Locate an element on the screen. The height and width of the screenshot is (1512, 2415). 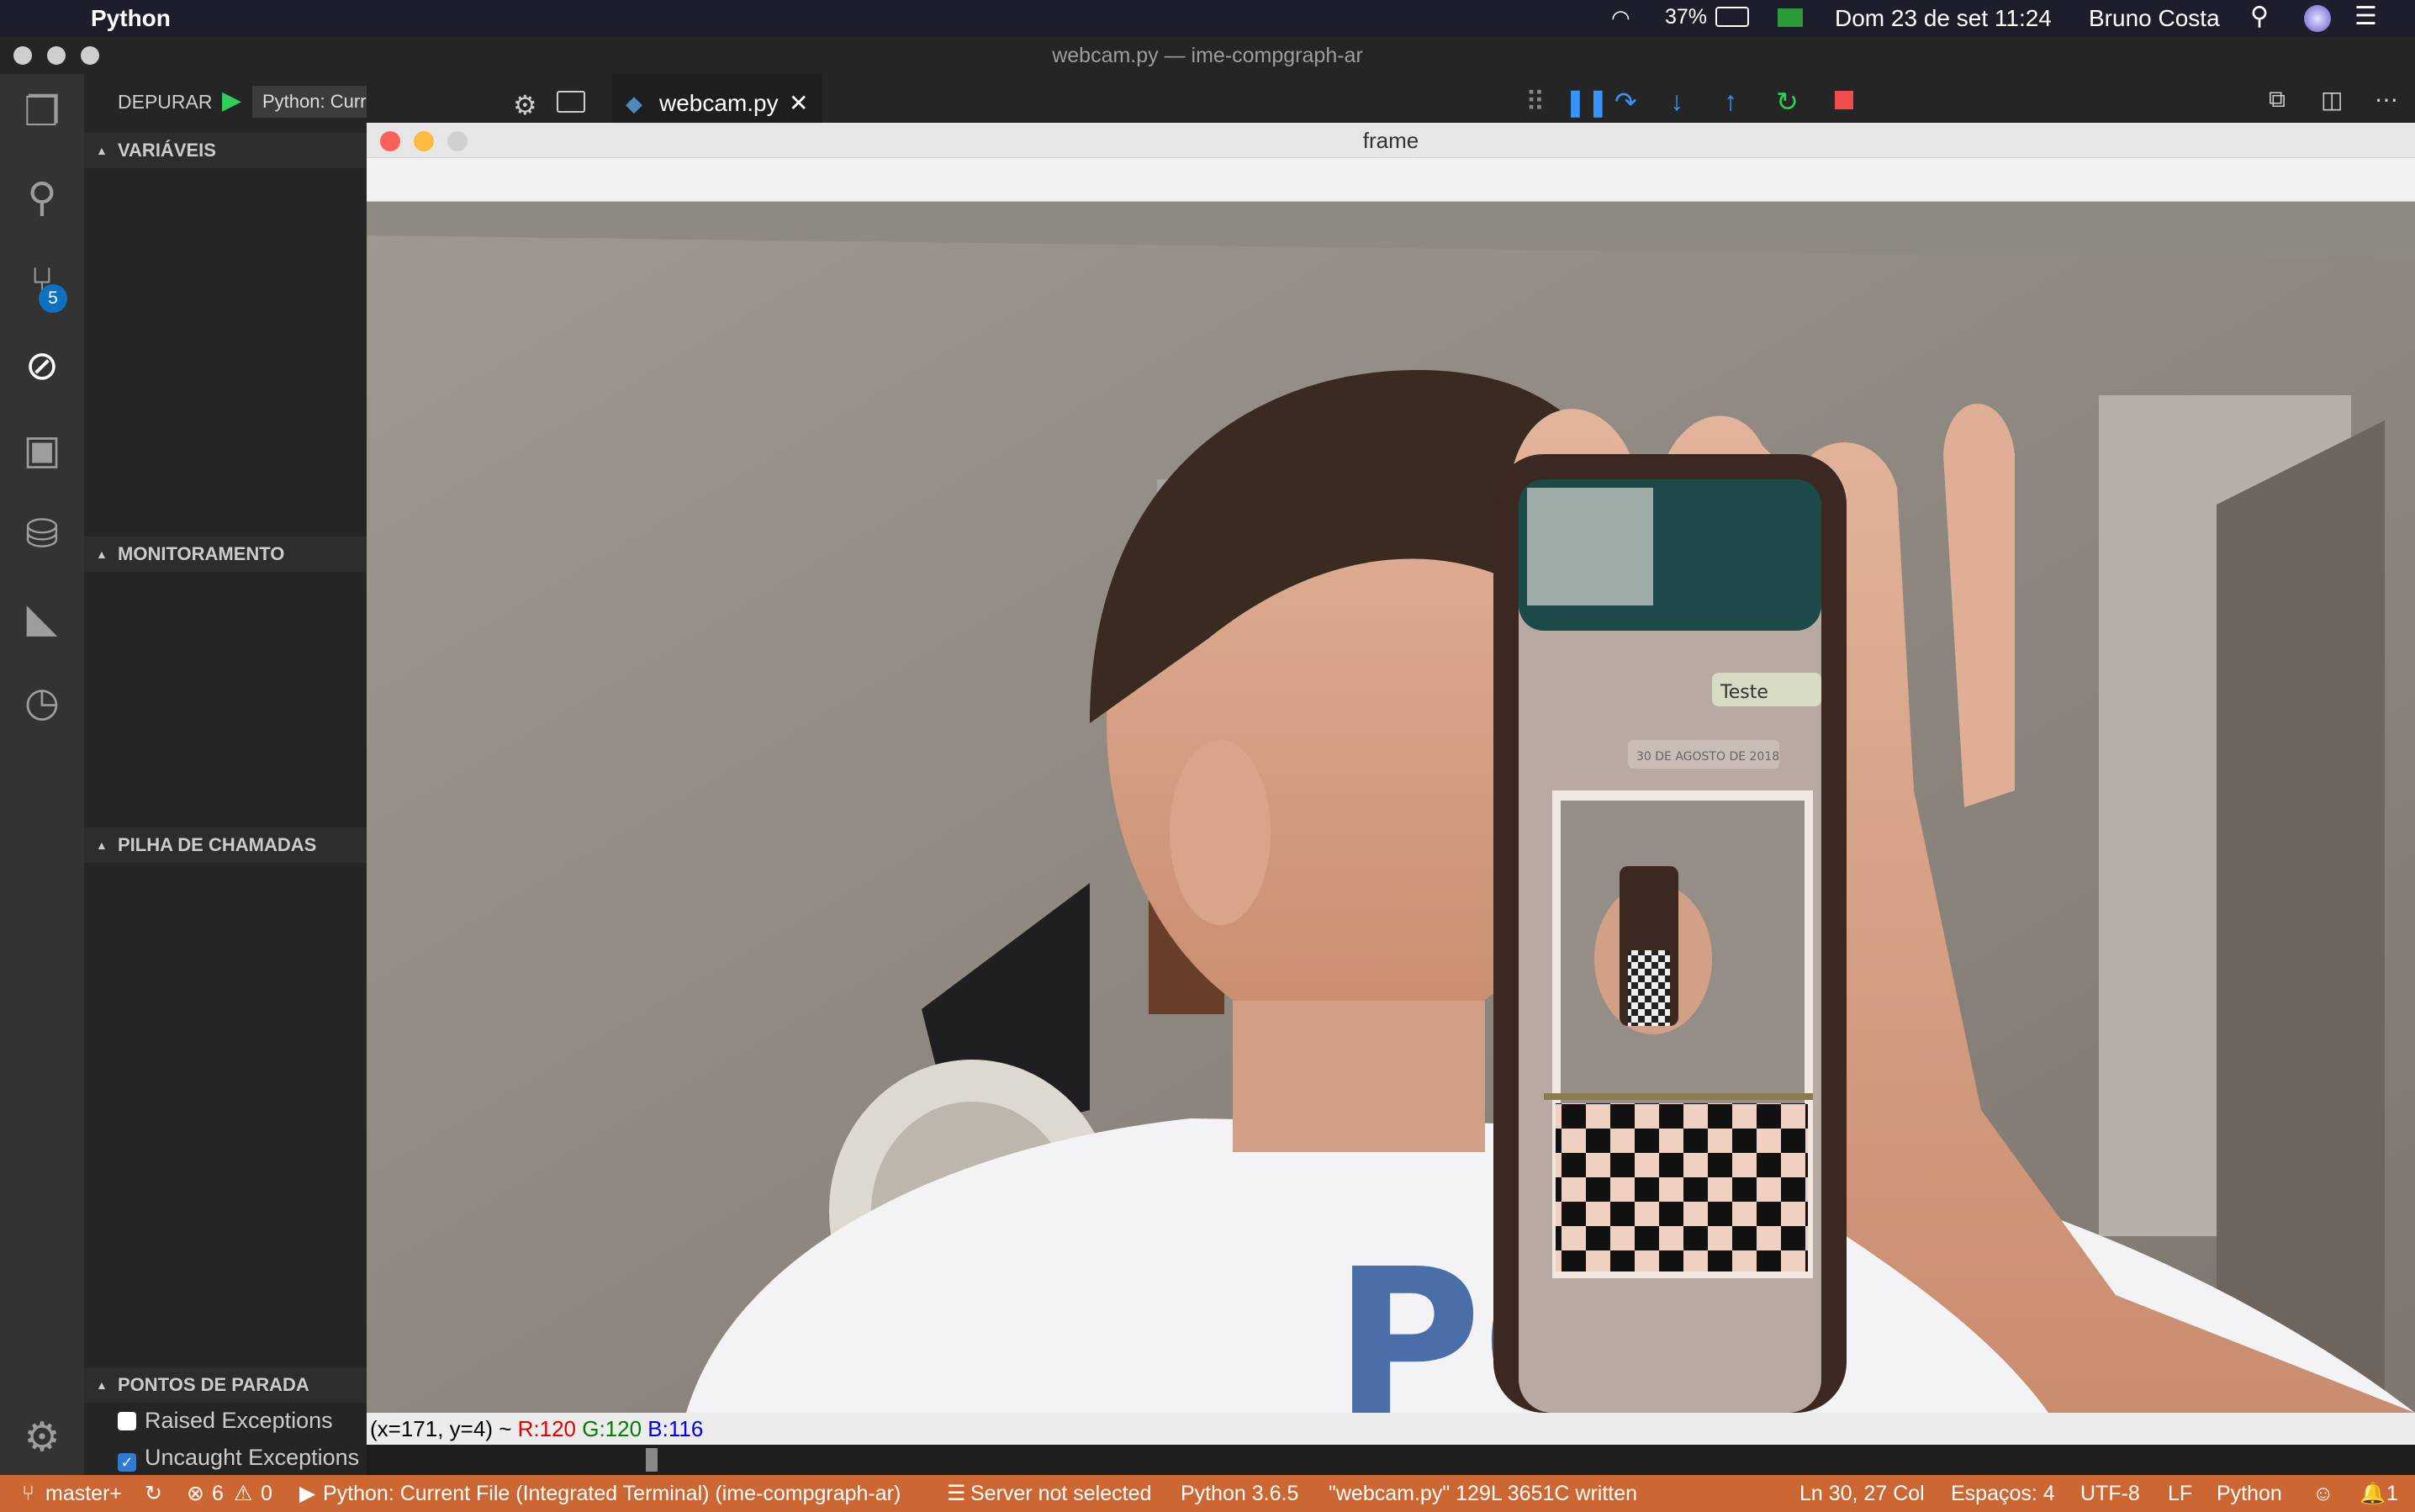
start-debug-icon: ▶ is located at coordinates (231, 100).